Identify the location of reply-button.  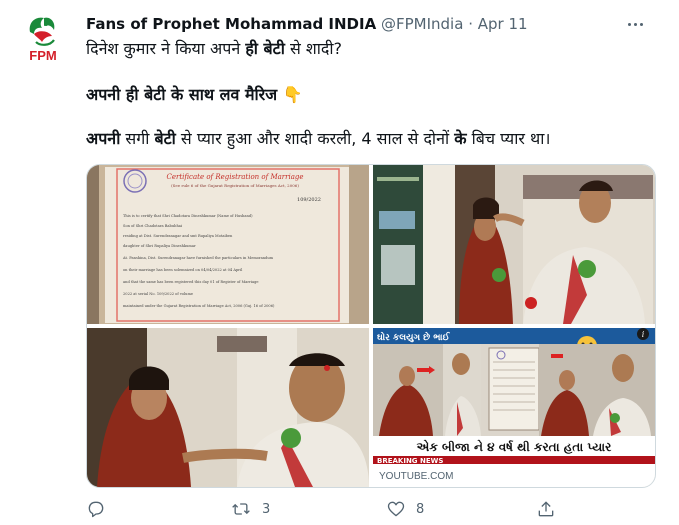
(96, 509).